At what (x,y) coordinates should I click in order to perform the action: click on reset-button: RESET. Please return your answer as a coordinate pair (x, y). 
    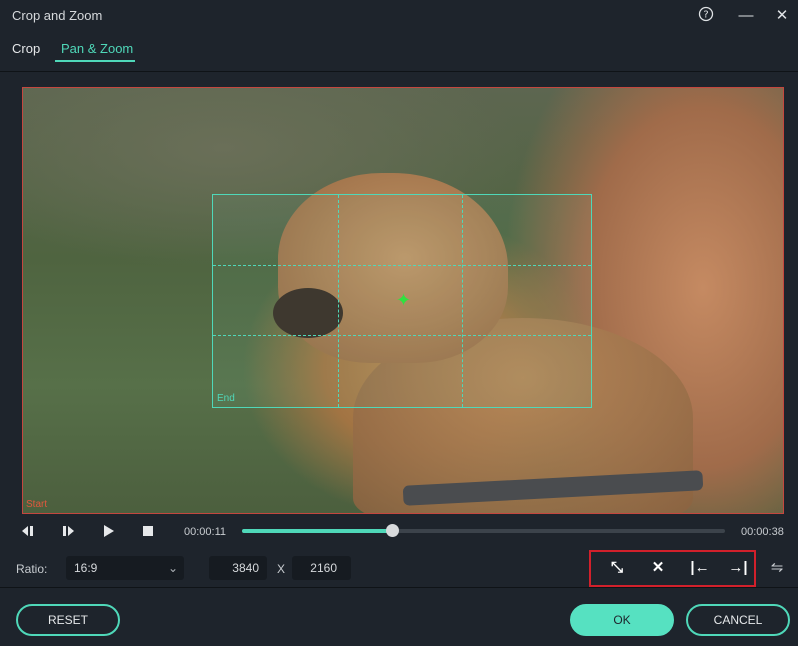
    Looking at the image, I should click on (68, 620).